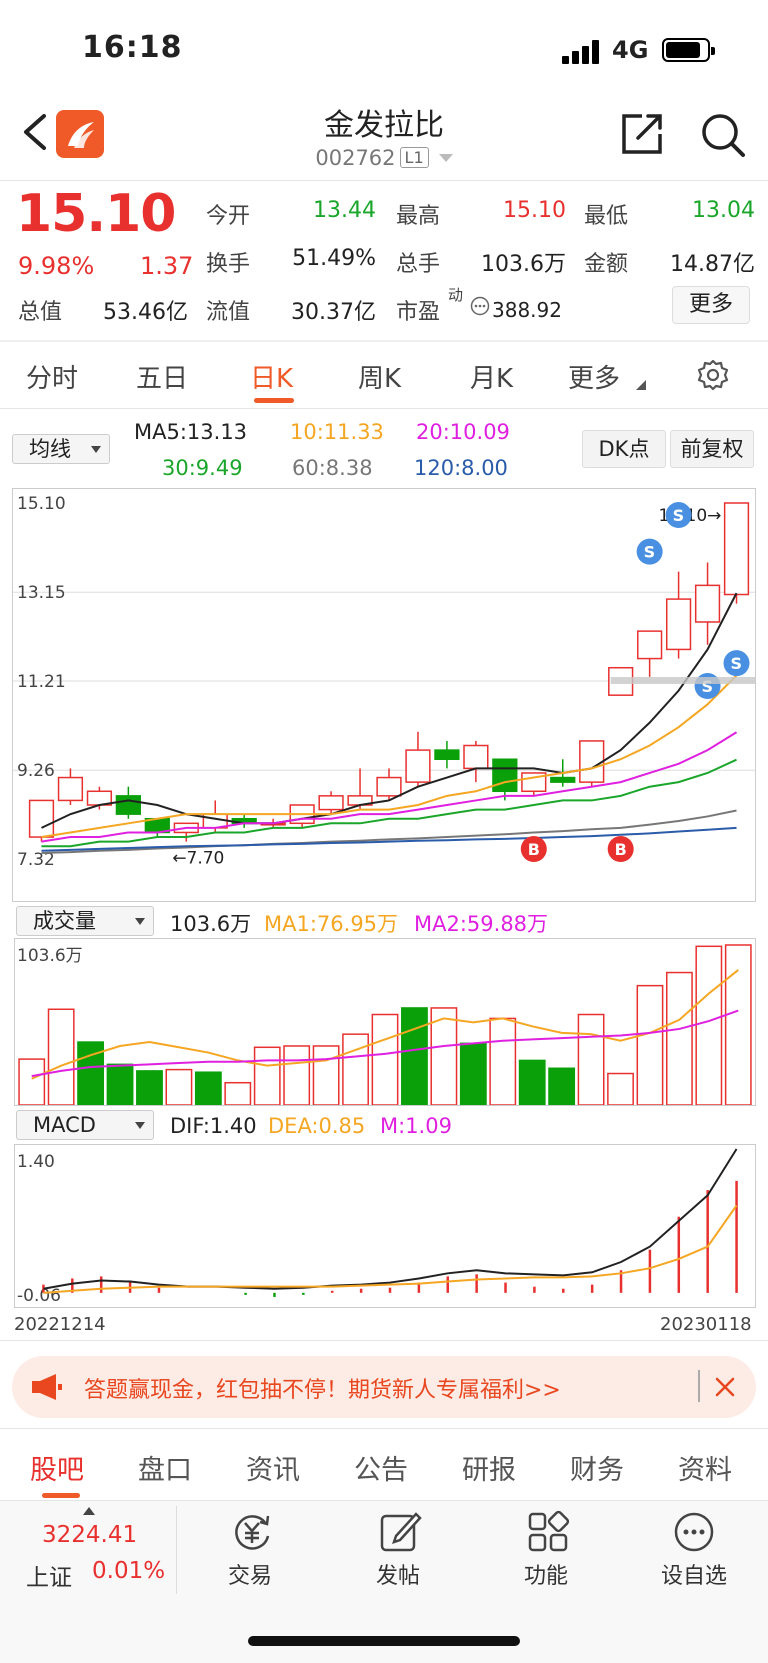 This screenshot has height=1663, width=768. I want to click on caret-up-icon, so click(89, 1511).